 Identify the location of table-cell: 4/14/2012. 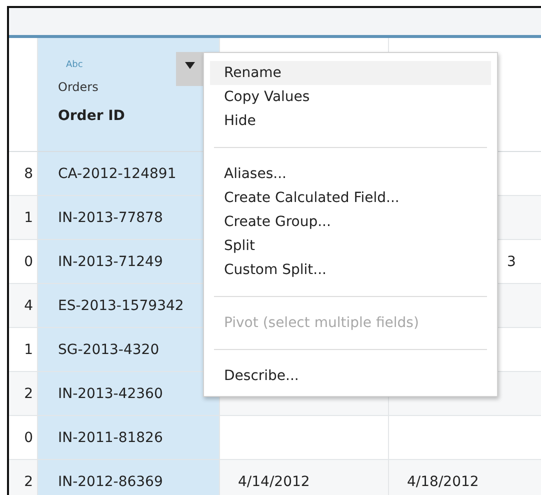
(304, 477).